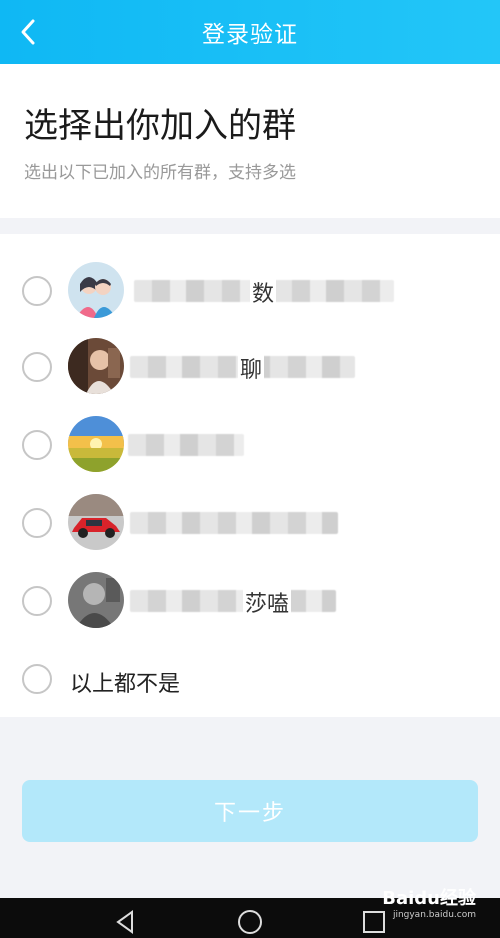 The width and height of the screenshot is (500, 938). I want to click on group-avatar-sunset, so click(96, 444).